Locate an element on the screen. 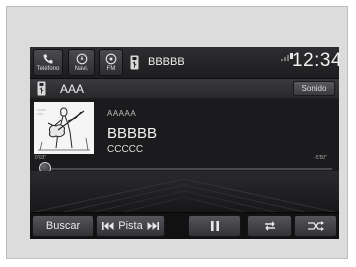  control-bar: Buscar Pista is located at coordinates (184, 225).